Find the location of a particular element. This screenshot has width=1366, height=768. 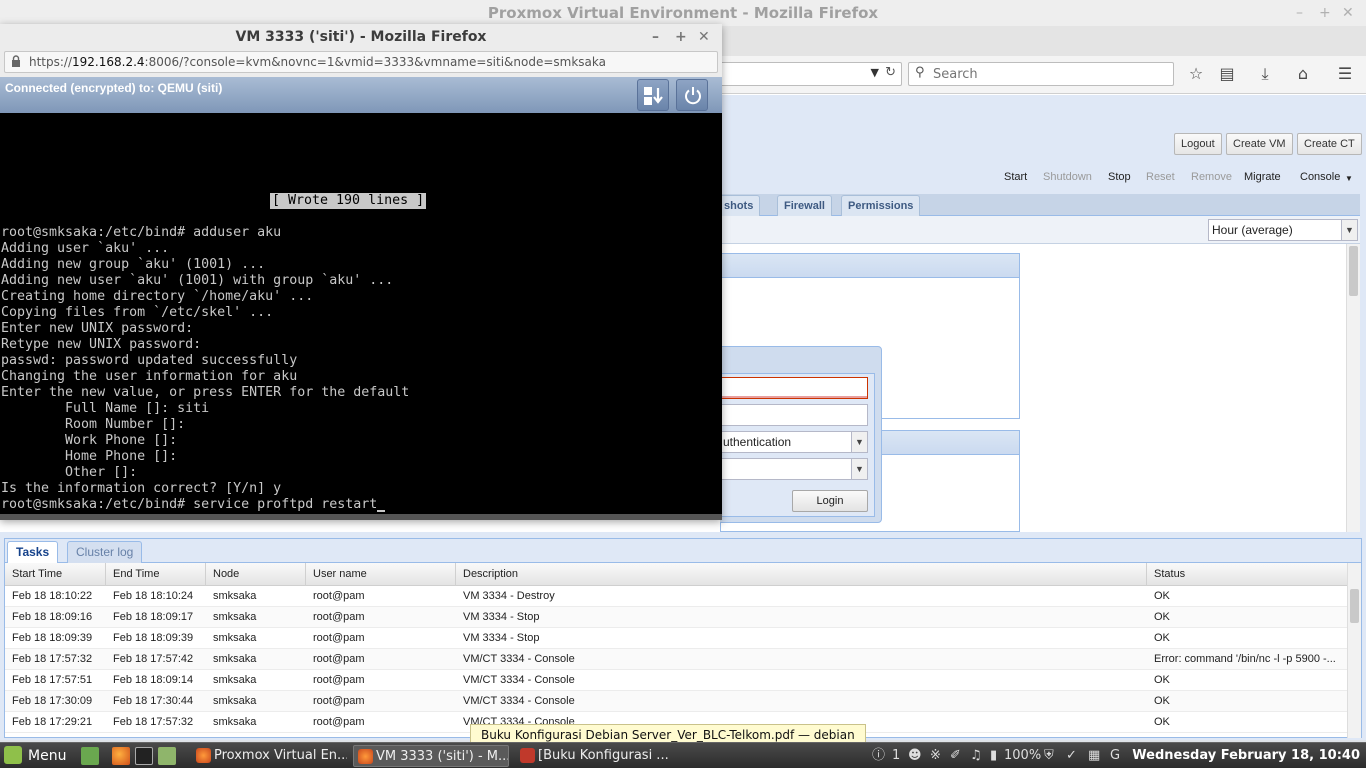

col-description: Description is located at coordinates (801, 574).